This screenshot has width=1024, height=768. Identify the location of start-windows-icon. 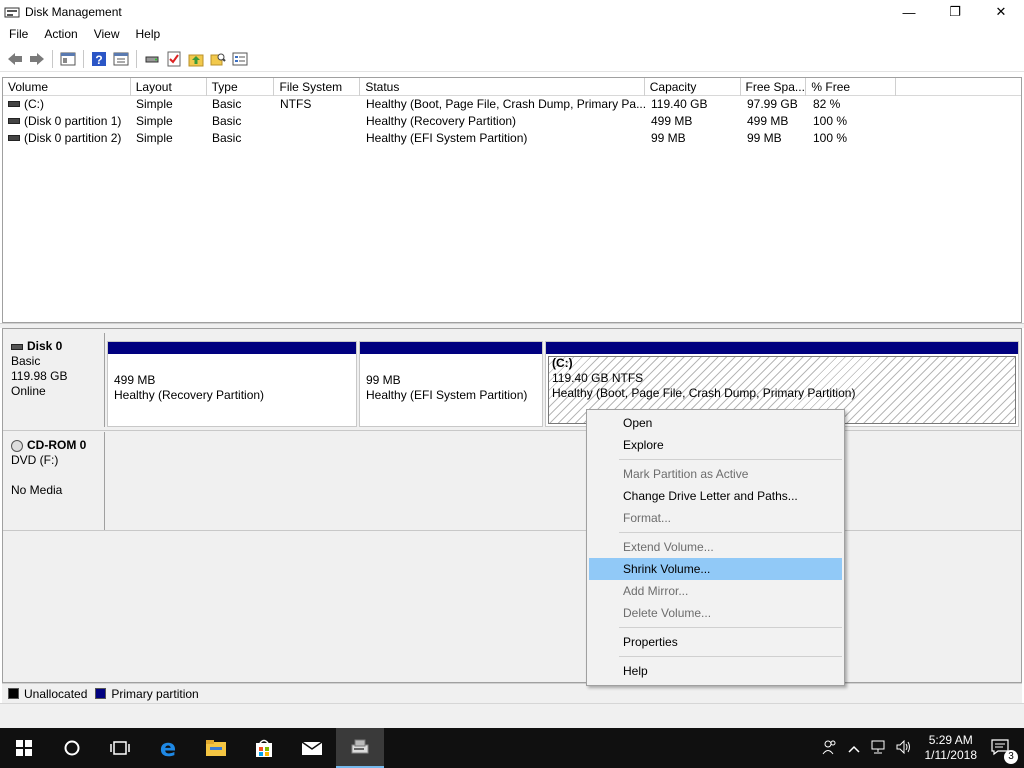
(24, 748).